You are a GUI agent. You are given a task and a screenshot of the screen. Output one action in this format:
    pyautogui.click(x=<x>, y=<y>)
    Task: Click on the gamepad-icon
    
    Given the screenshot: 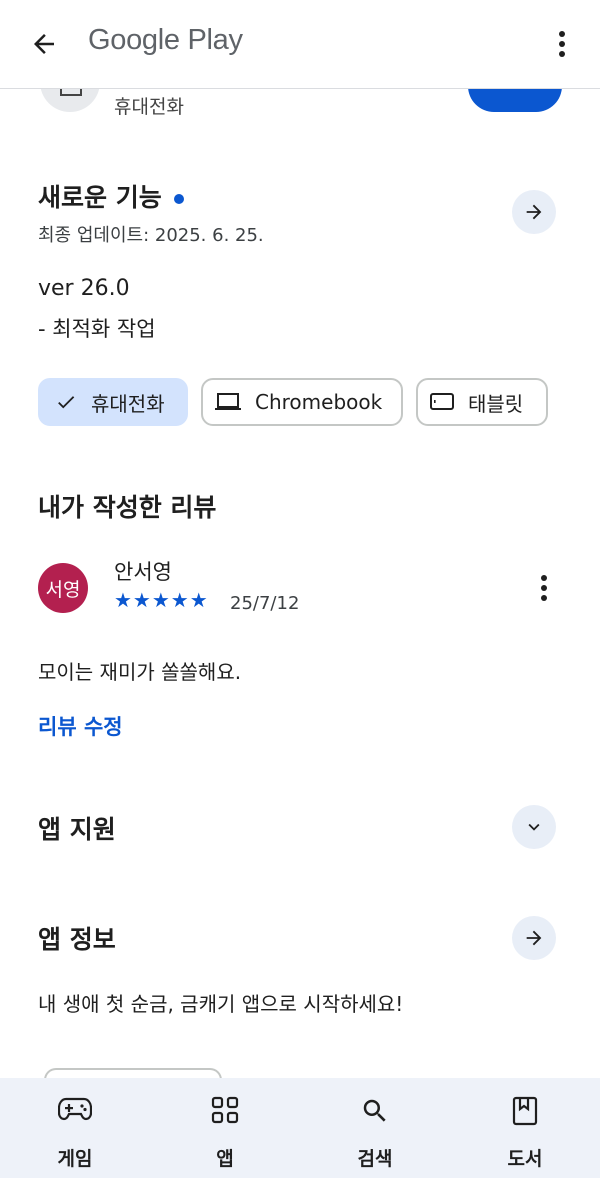 What is the action you would take?
    pyautogui.click(x=75, y=1111)
    